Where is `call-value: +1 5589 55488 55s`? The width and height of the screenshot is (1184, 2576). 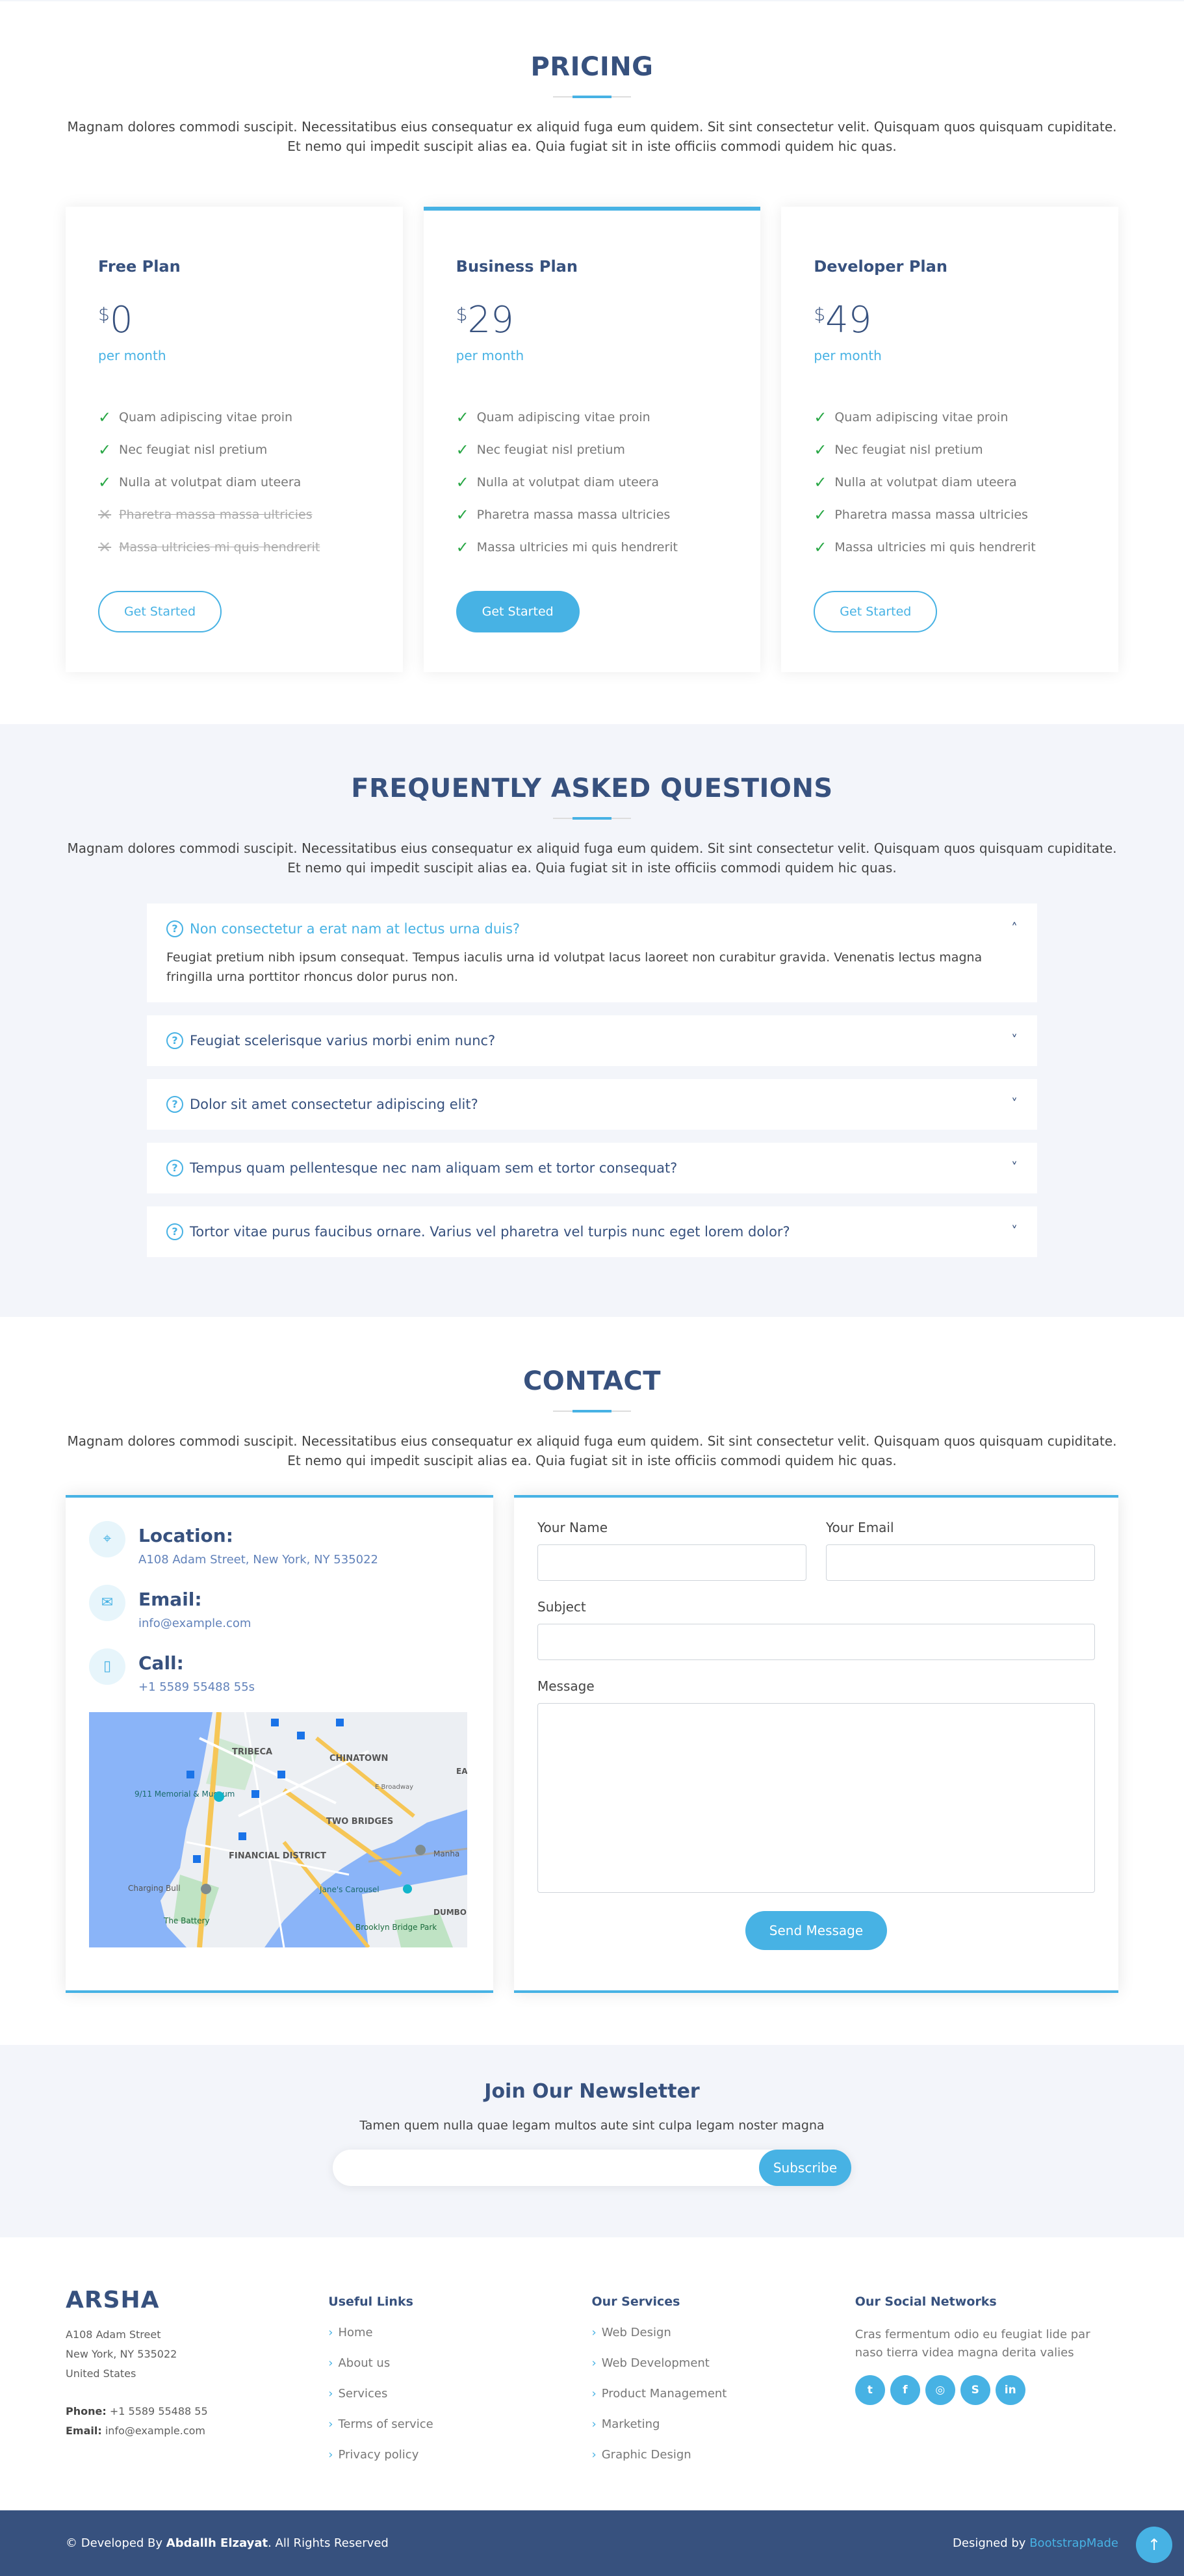
call-value: +1 5589 55488 55s is located at coordinates (196, 1687).